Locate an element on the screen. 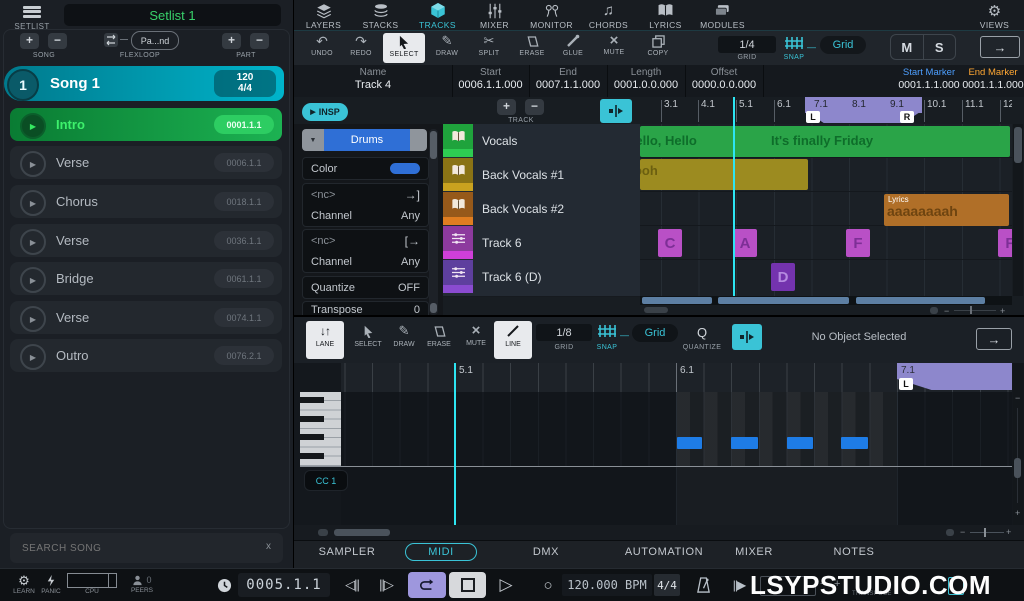 The image size is (1024, 601). tab-modules: MODULES is located at coordinates (722, 16).